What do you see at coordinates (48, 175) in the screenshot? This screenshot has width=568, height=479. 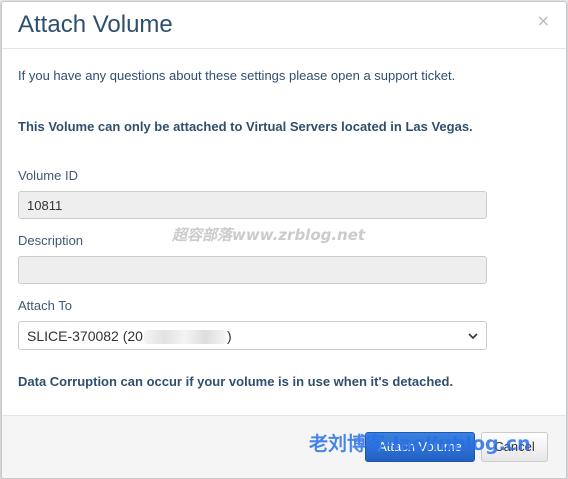 I see `volume-id-label: Volume ID` at bounding box center [48, 175].